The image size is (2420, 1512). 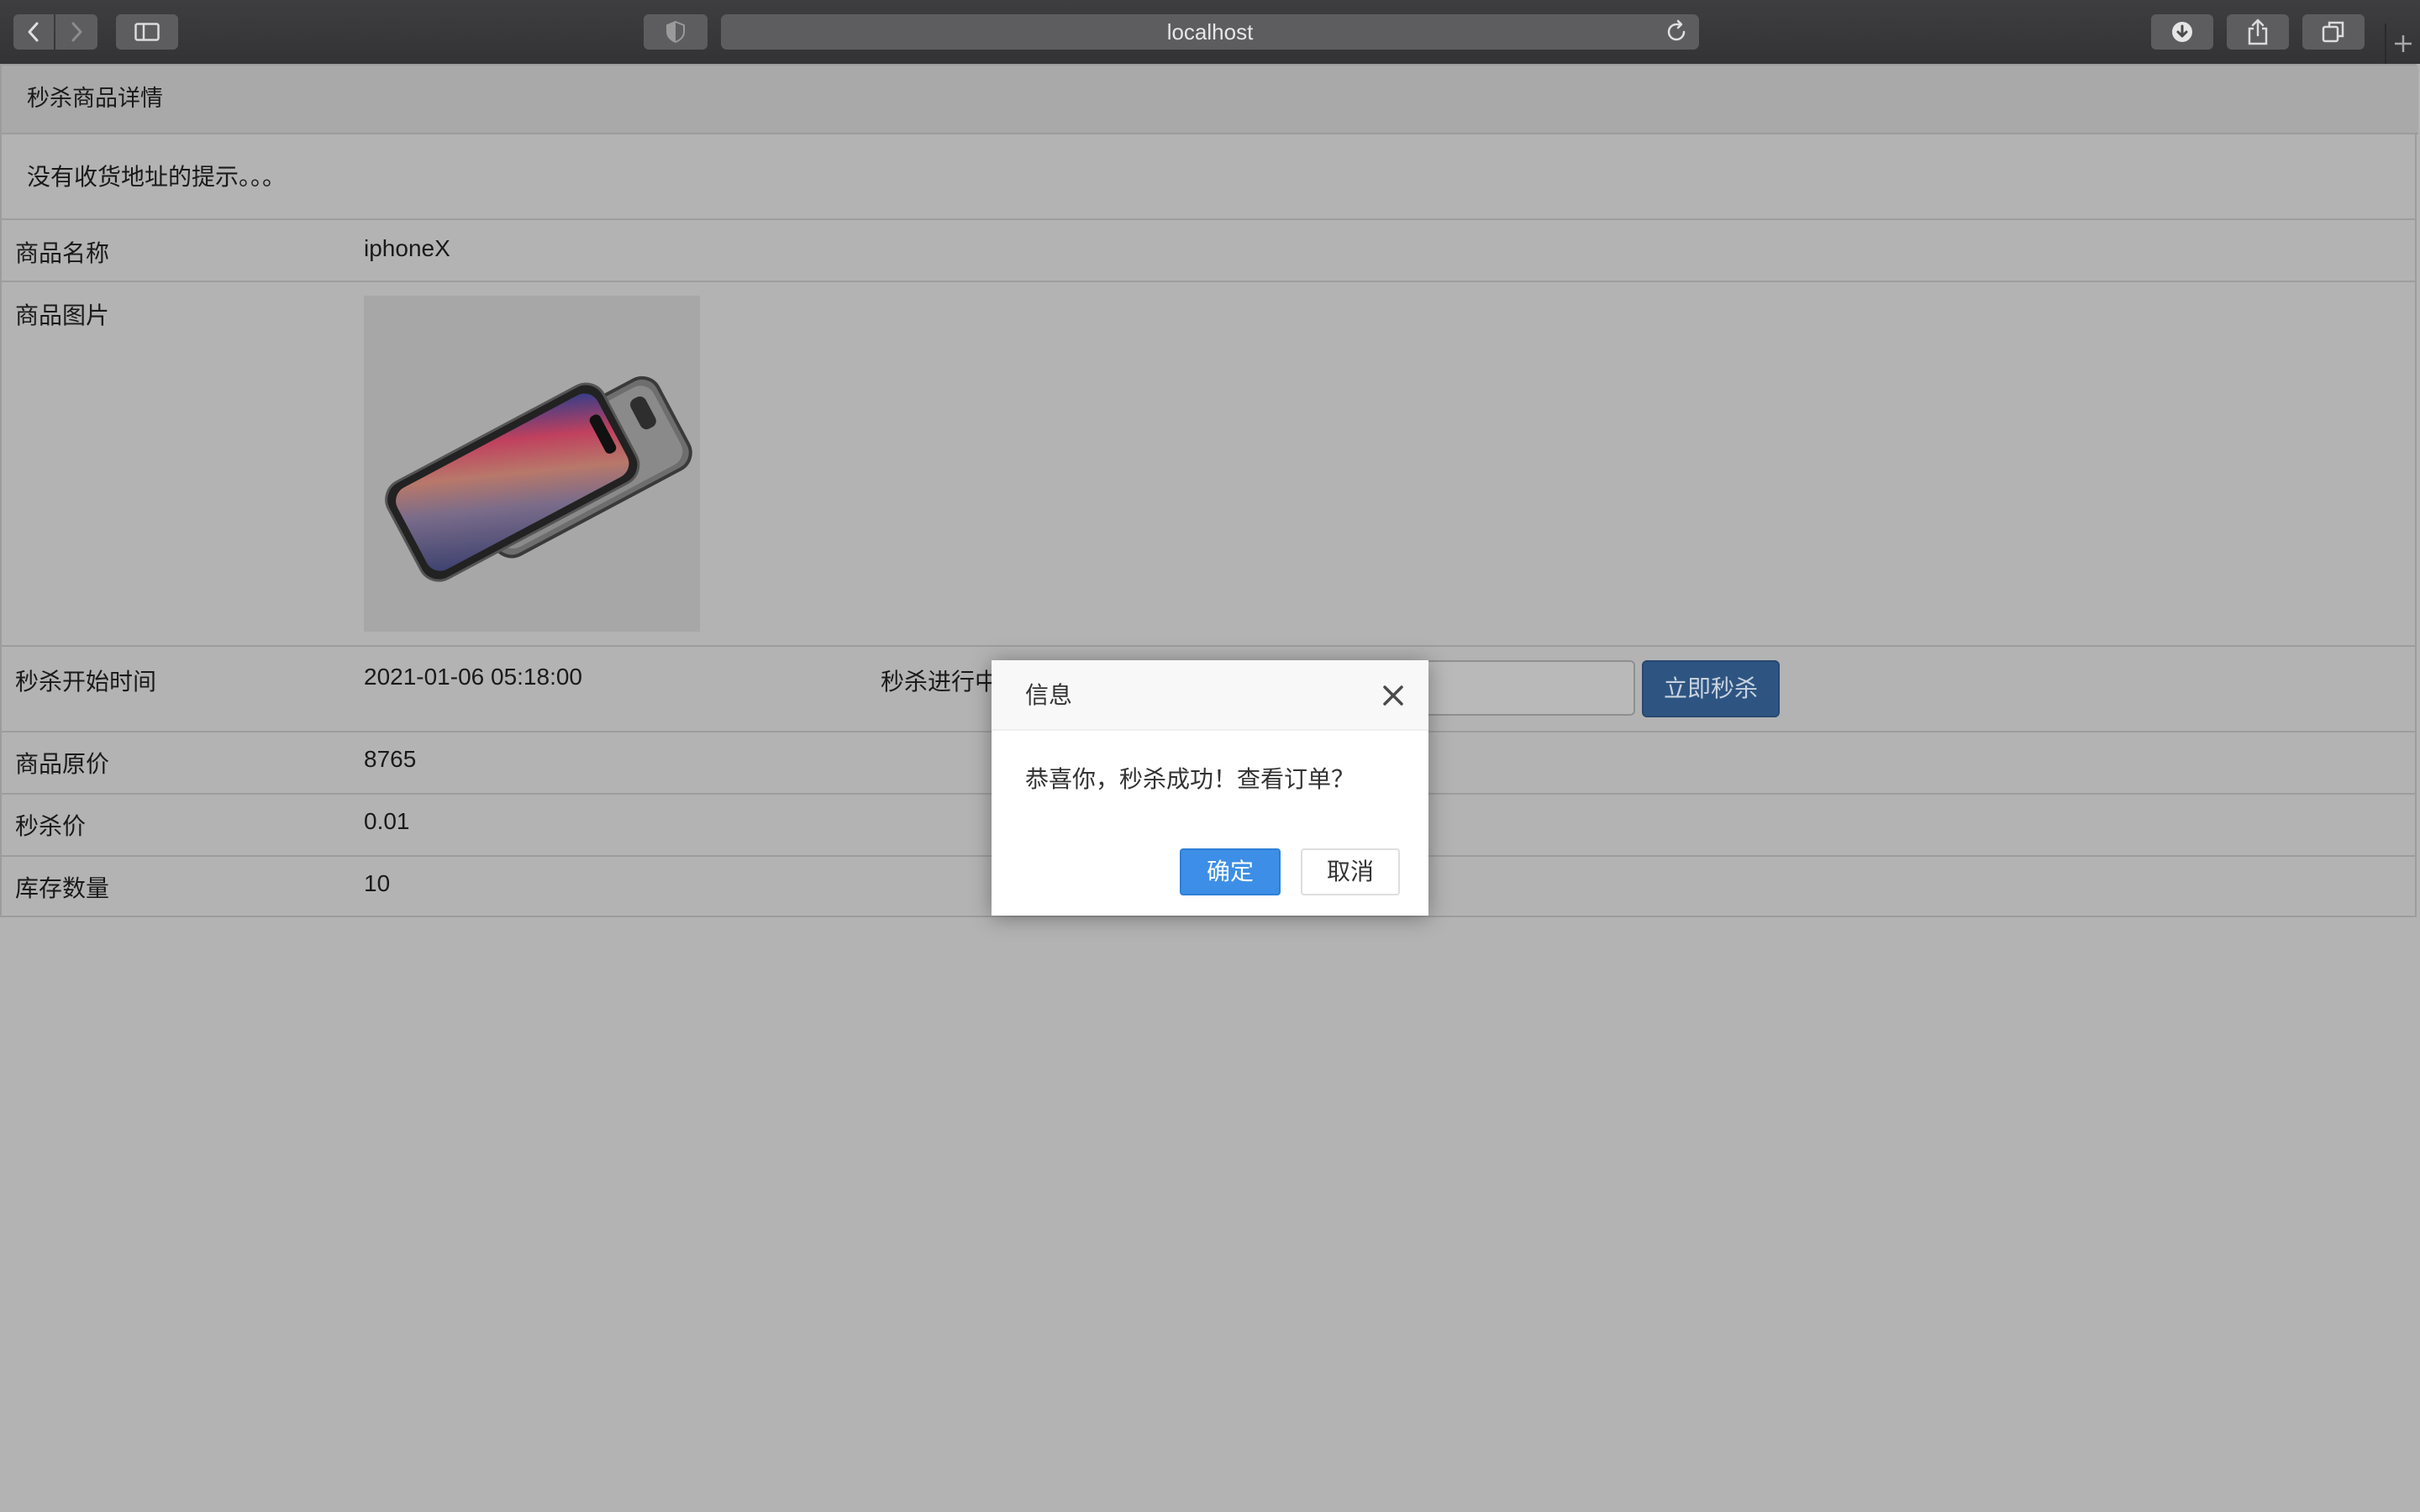 What do you see at coordinates (62, 253) in the screenshot?
I see `product-name-label: 商品名称` at bounding box center [62, 253].